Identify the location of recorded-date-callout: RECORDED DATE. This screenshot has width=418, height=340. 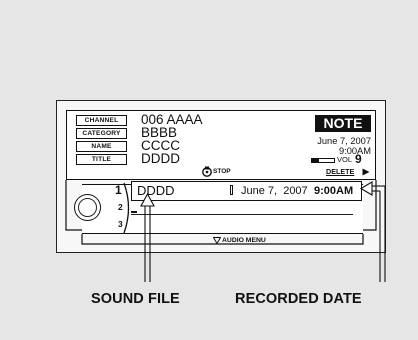
(298, 299).